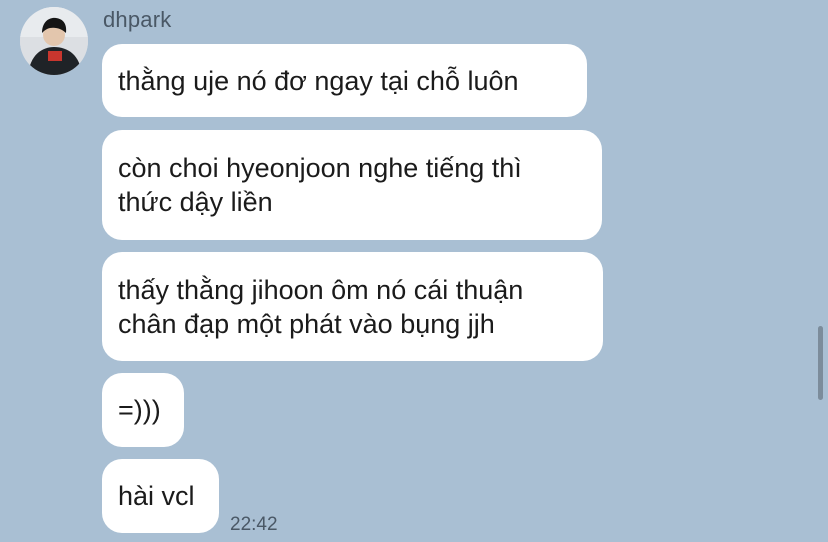  I want to click on sender-avatar, so click(54, 41).